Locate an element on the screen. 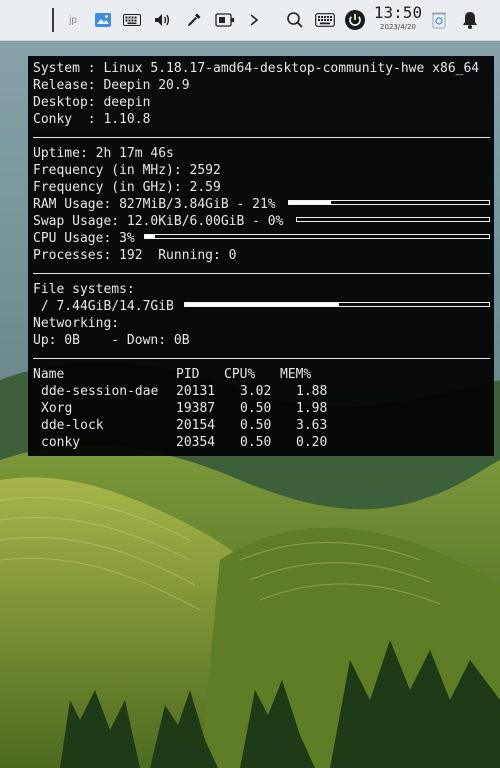 This screenshot has height=768, width=500. process-name: dde-session-dae is located at coordinates (100, 391).